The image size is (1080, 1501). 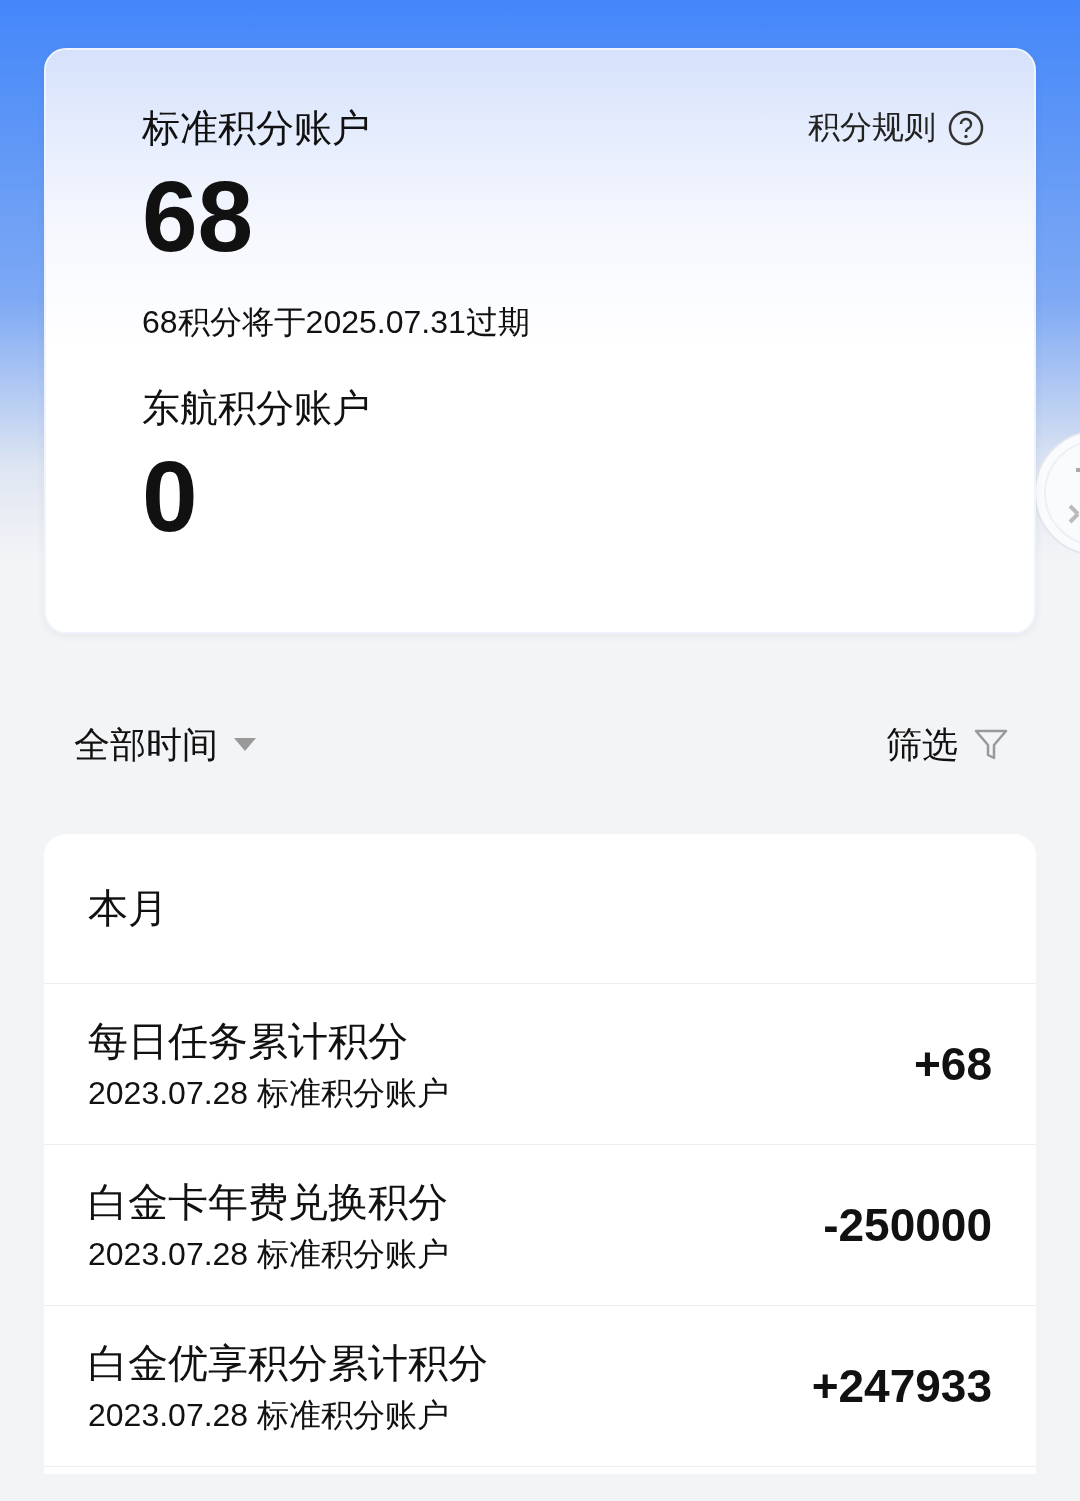 What do you see at coordinates (952, 1064) in the screenshot?
I see `points-amount: +68` at bounding box center [952, 1064].